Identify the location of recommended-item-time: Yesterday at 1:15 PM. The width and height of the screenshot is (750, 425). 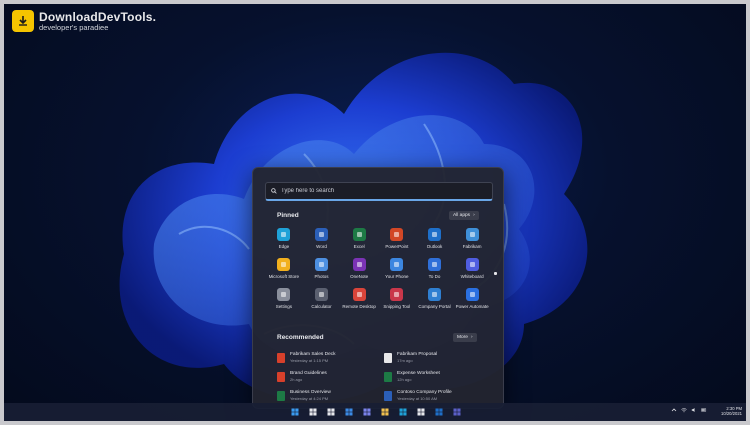
(309, 360).